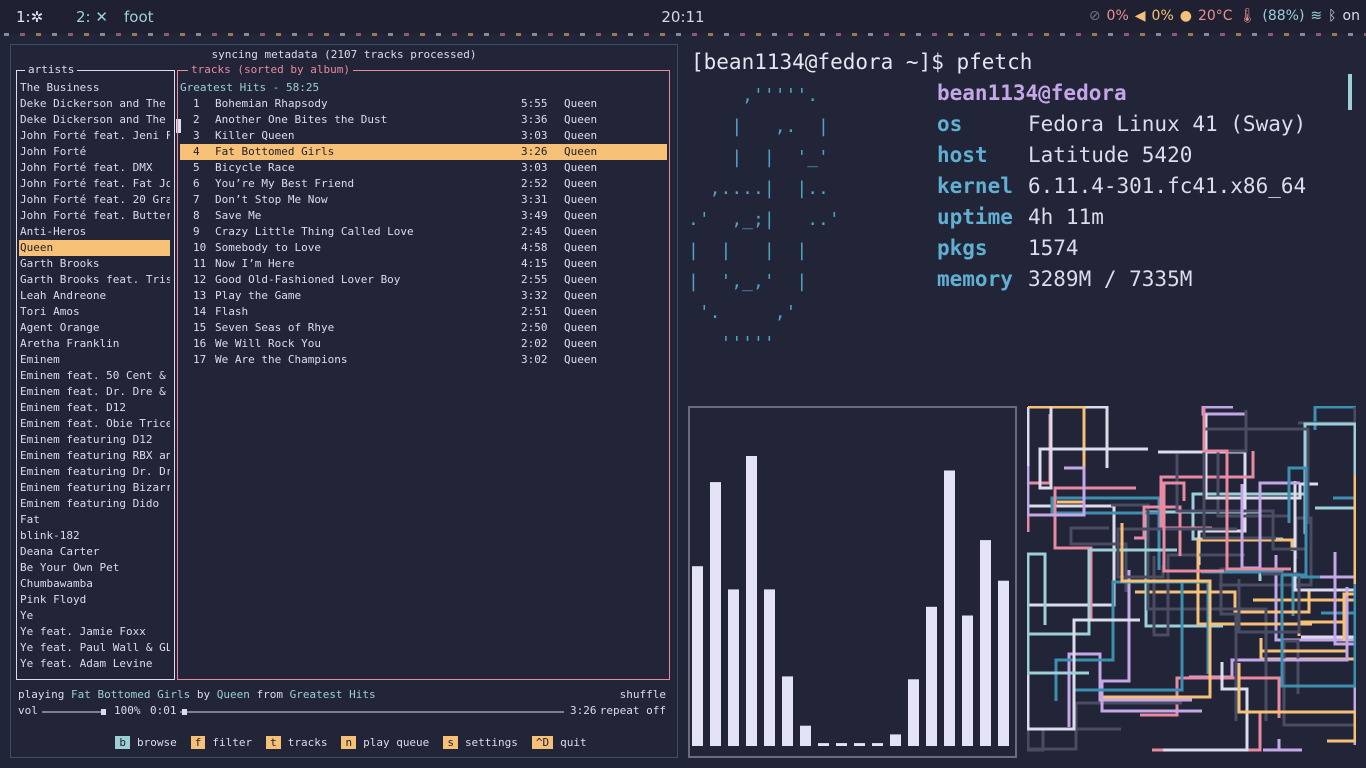 The height and width of the screenshot is (768, 1366). Describe the element at coordinates (643, 694) in the screenshot. I see `shuffle-toggle: shuffle` at that location.